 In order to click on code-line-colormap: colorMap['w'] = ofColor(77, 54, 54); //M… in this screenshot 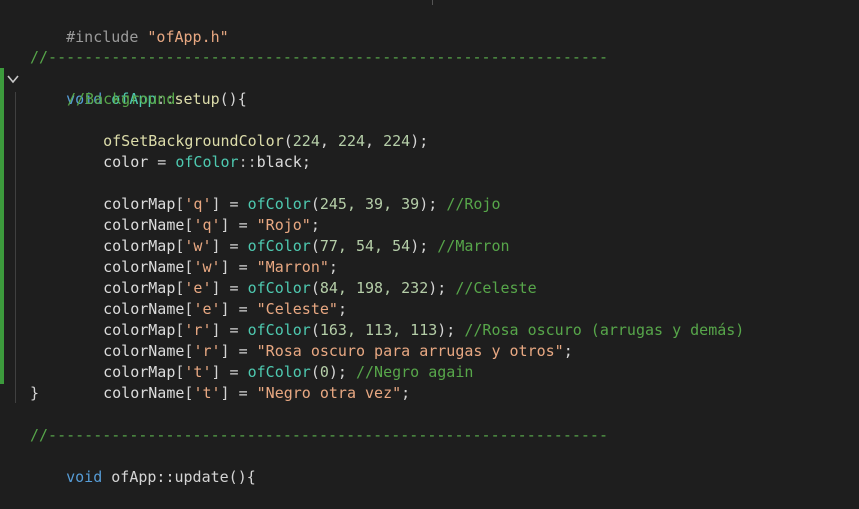, I will do `click(269, 235)`.